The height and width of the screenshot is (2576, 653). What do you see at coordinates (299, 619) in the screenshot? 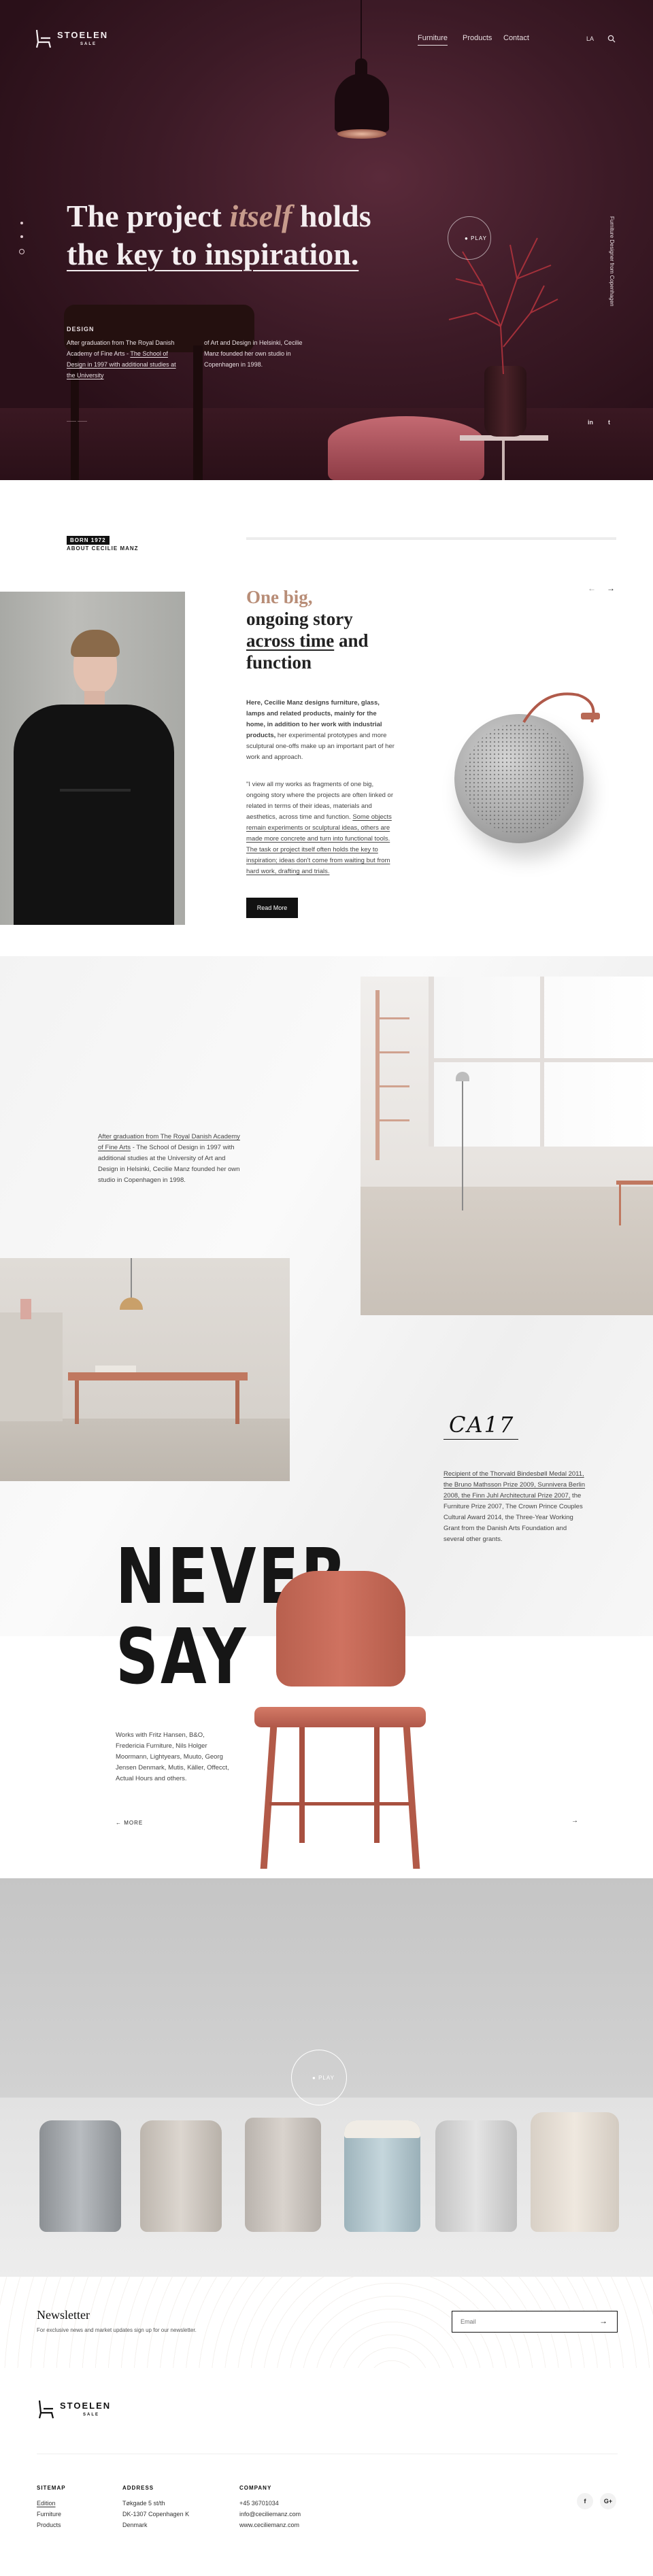
I see `about-title-line1: ongoing story` at bounding box center [299, 619].